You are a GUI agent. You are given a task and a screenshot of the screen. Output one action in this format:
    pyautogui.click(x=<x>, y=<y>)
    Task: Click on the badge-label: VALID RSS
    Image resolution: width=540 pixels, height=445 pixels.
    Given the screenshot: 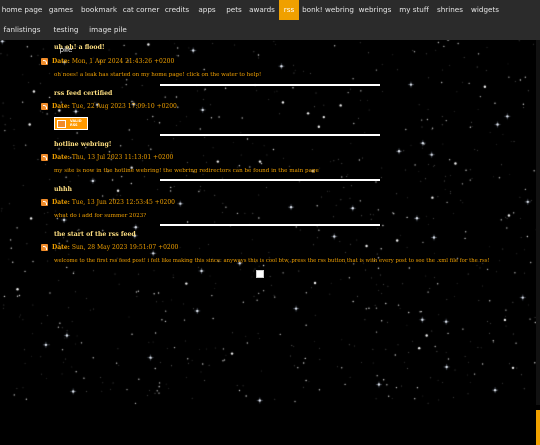 What is the action you would take?
    pyautogui.click(x=76, y=123)
    